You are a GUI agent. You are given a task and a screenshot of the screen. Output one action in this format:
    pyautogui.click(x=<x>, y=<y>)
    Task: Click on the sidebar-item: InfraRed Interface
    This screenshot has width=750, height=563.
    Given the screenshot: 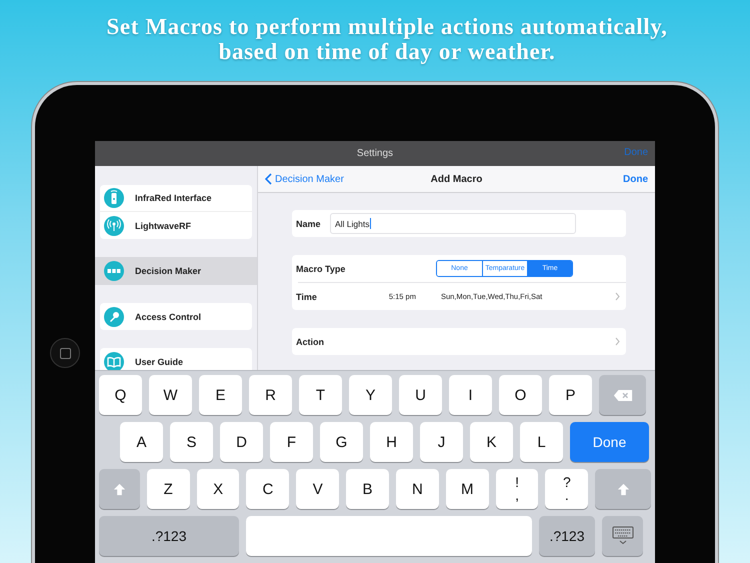 What is the action you would take?
    pyautogui.click(x=176, y=198)
    